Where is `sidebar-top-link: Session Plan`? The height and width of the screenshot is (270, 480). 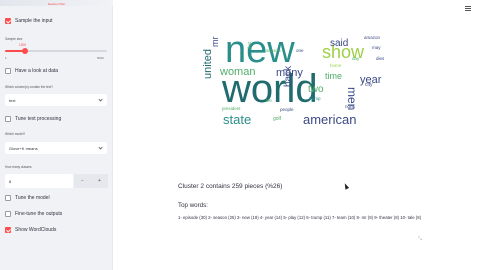
sidebar-top-link: Session Plan is located at coordinates (56, 4).